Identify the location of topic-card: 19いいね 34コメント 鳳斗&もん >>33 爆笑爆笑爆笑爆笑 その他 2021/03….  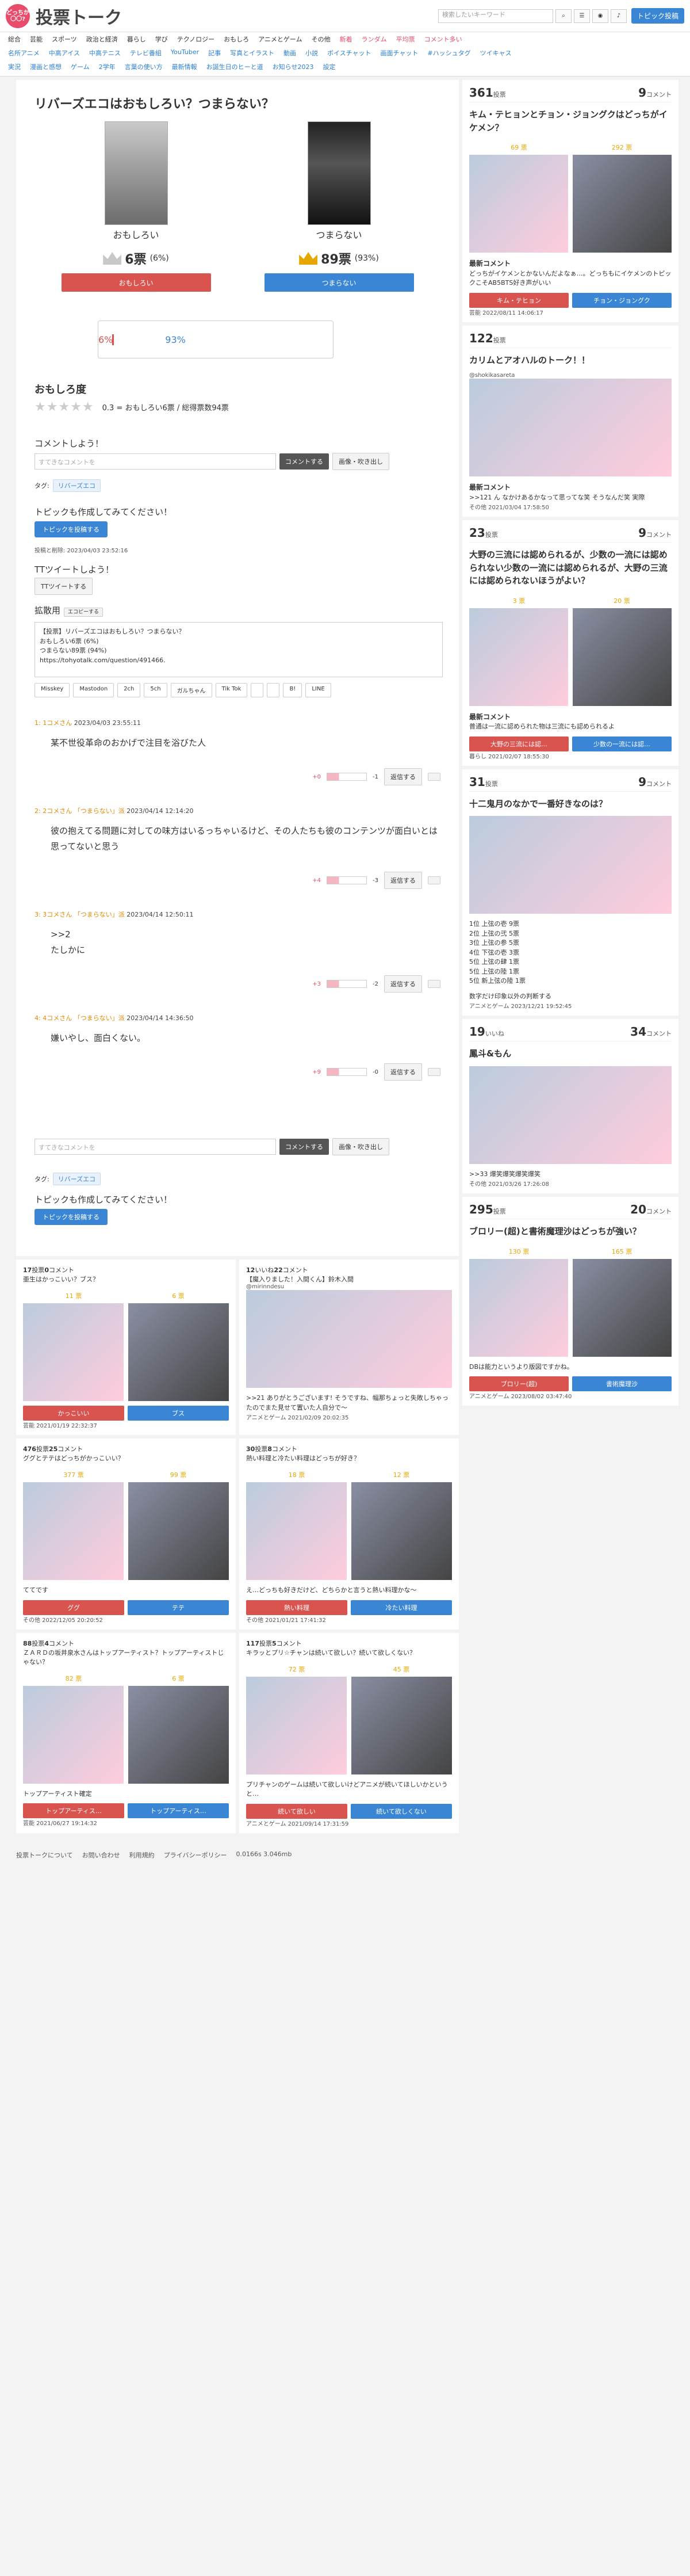
(570, 1106).